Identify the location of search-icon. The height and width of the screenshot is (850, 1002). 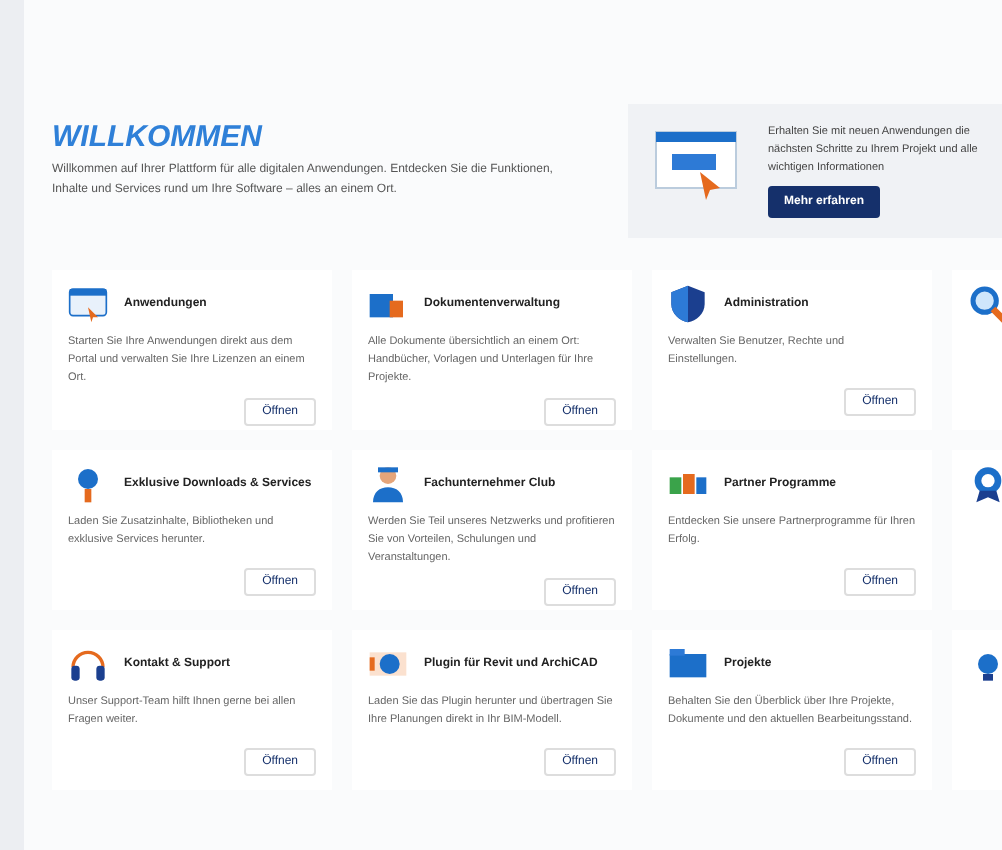
(985, 304).